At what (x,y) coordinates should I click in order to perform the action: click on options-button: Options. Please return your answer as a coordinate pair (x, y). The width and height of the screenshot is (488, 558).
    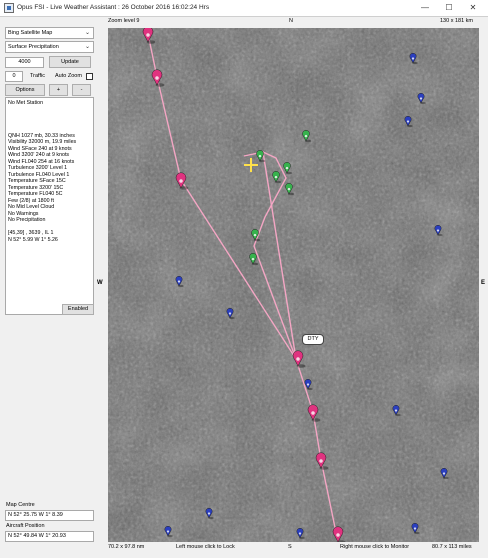
    Looking at the image, I should click on (25, 90).